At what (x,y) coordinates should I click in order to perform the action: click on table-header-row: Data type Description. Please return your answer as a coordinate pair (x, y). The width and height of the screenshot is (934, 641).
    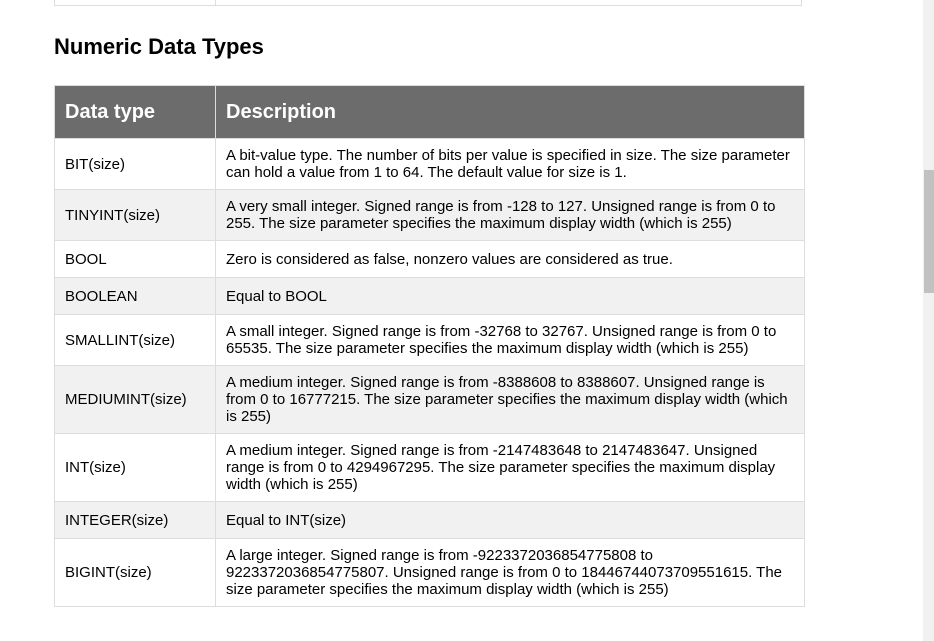
    Looking at the image, I should click on (429, 112).